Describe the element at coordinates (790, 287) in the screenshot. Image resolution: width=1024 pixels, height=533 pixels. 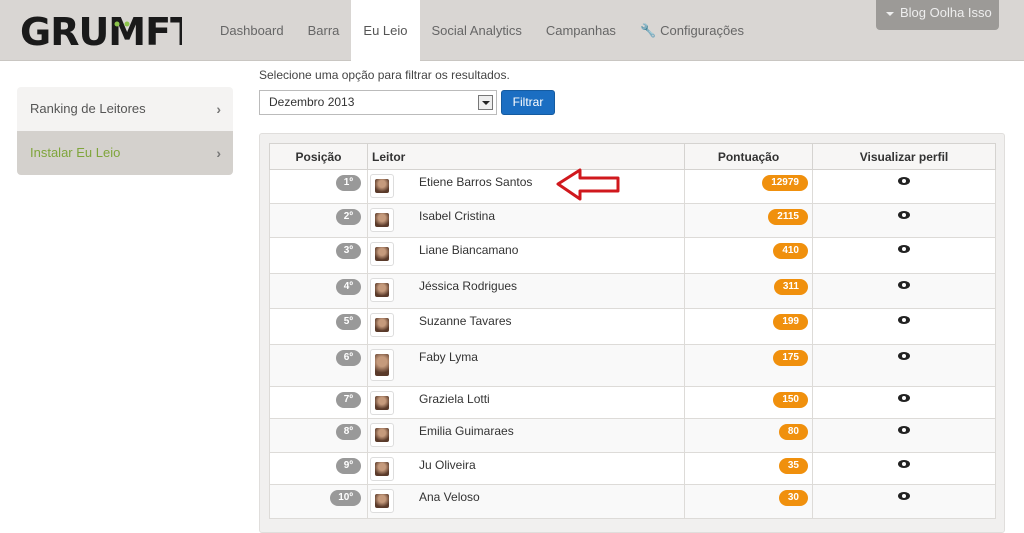
I see `score-badge: 311` at that location.